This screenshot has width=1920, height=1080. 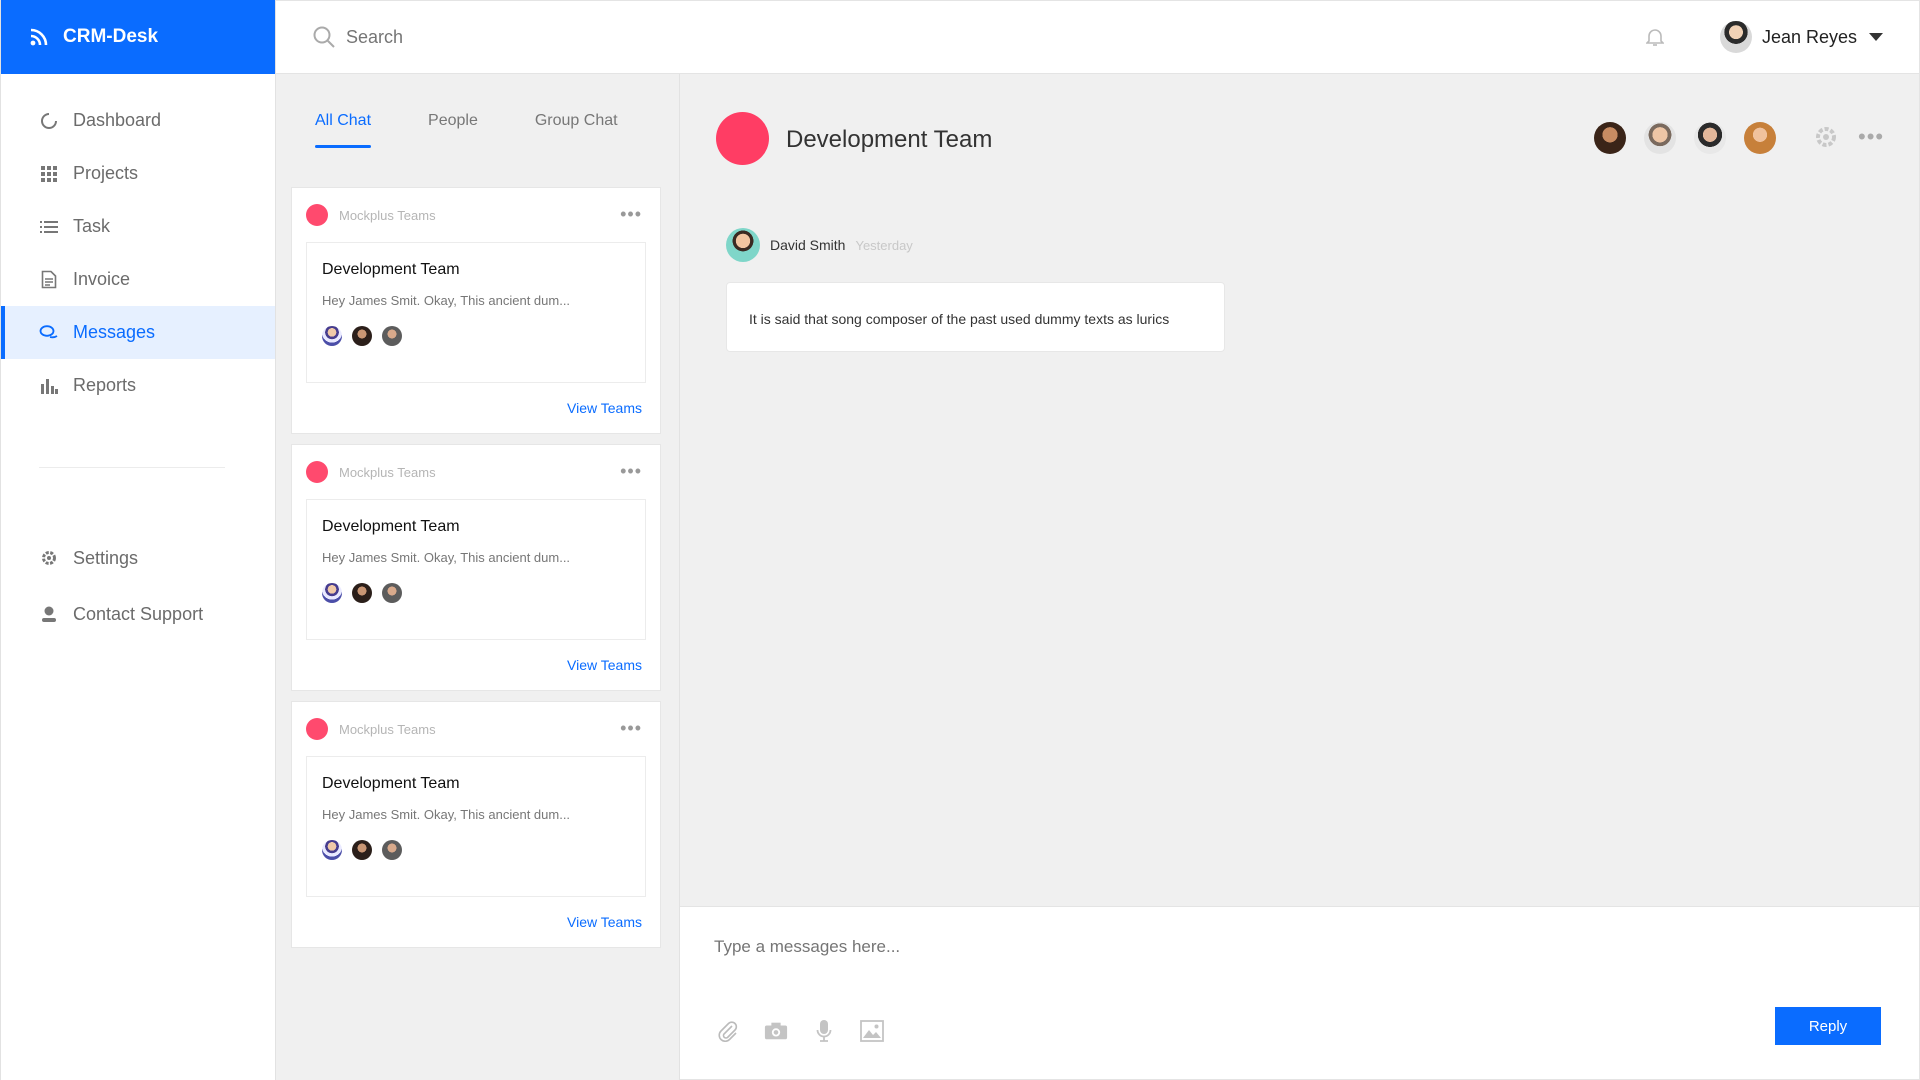 What do you see at coordinates (824, 1031) in the screenshot?
I see `microphone-icon` at bounding box center [824, 1031].